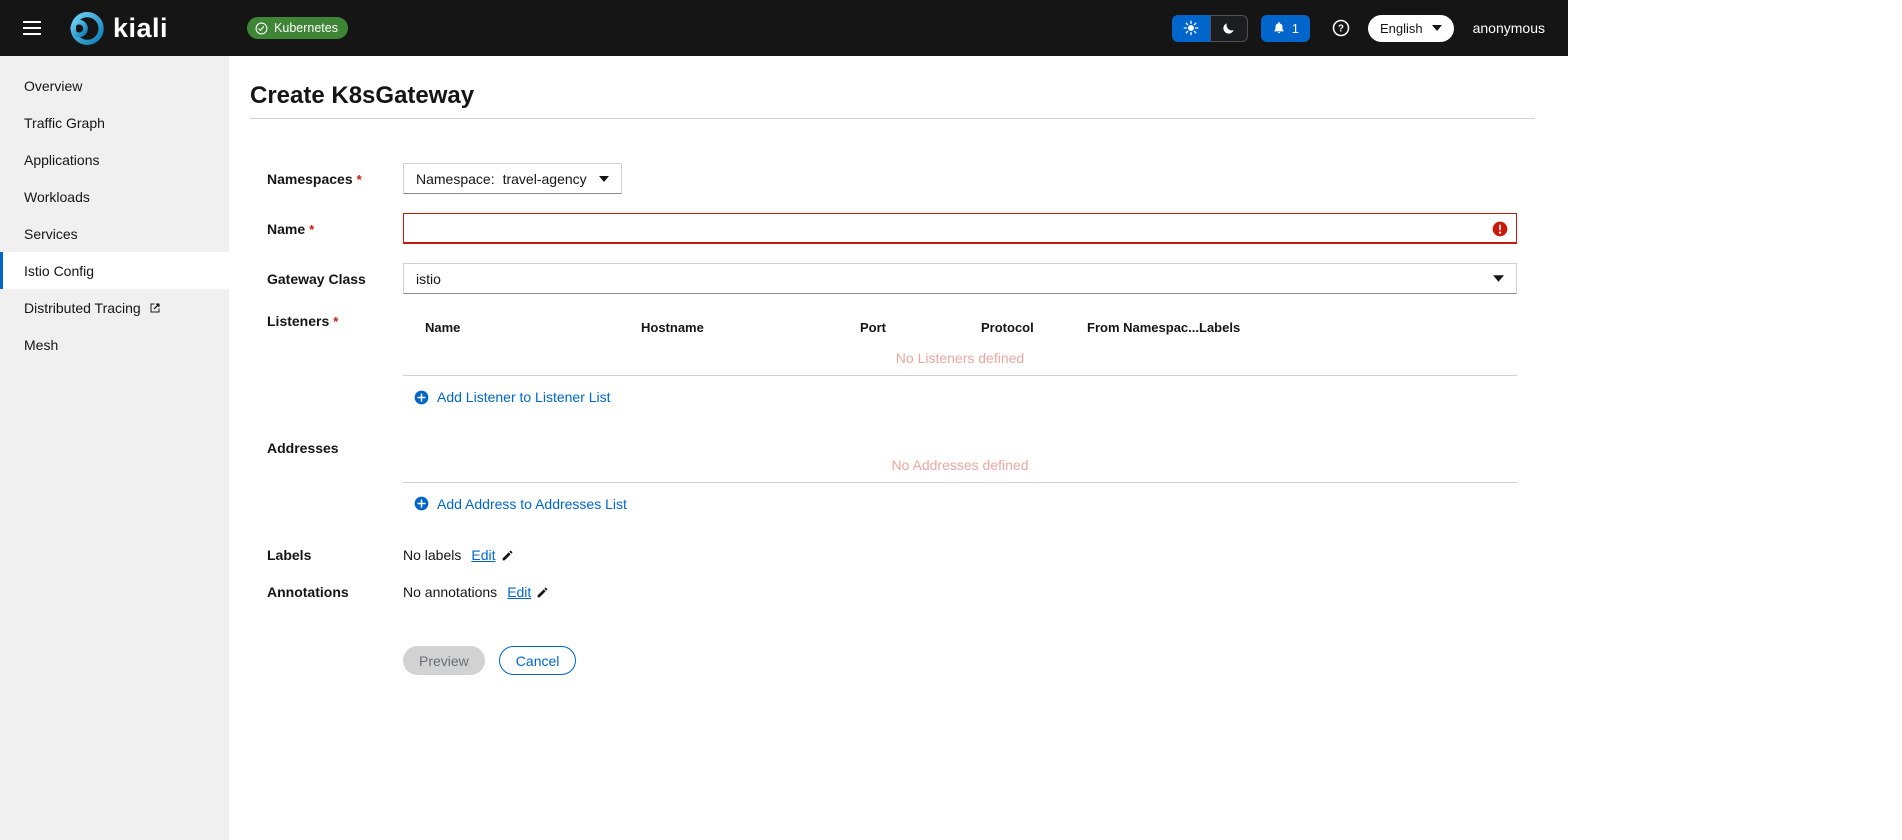  I want to click on namespace-dropdown-value: travel-agency, so click(544, 178).